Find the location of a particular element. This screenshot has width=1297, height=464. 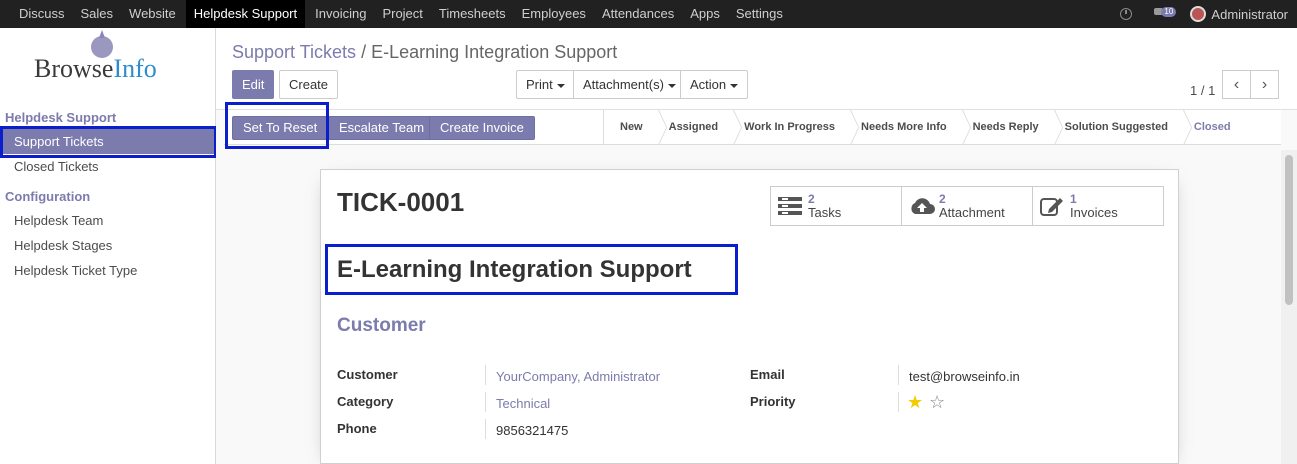

customer-value: YourCompany, Administrator is located at coordinates (578, 376).